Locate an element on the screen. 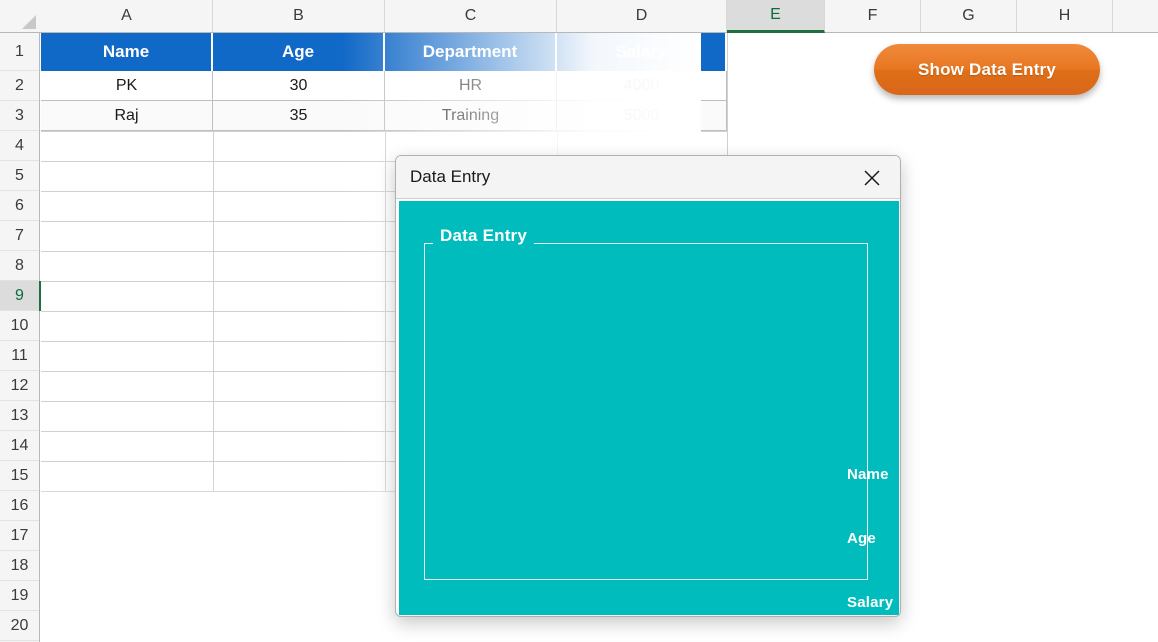 The width and height of the screenshot is (1158, 642). active-row-marker is located at coordinates (40, 296).